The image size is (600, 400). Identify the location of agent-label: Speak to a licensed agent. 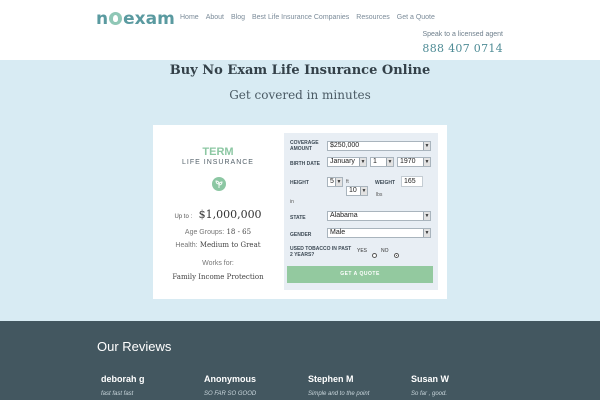
(462, 34).